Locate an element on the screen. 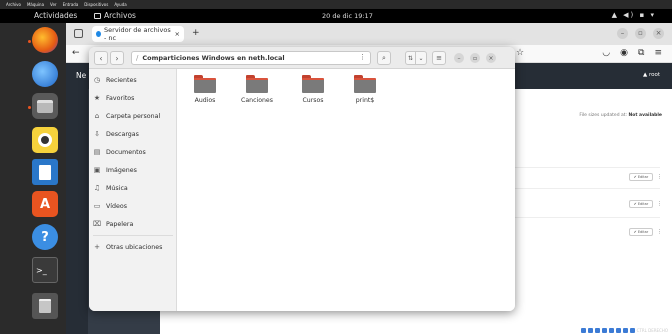  writer-icon is located at coordinates (45, 172).